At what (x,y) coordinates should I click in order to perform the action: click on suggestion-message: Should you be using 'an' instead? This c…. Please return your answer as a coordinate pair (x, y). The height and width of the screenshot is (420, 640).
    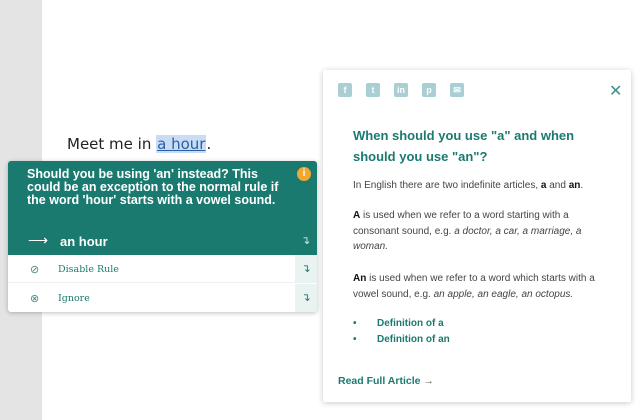
    Looking at the image, I should click on (153, 187).